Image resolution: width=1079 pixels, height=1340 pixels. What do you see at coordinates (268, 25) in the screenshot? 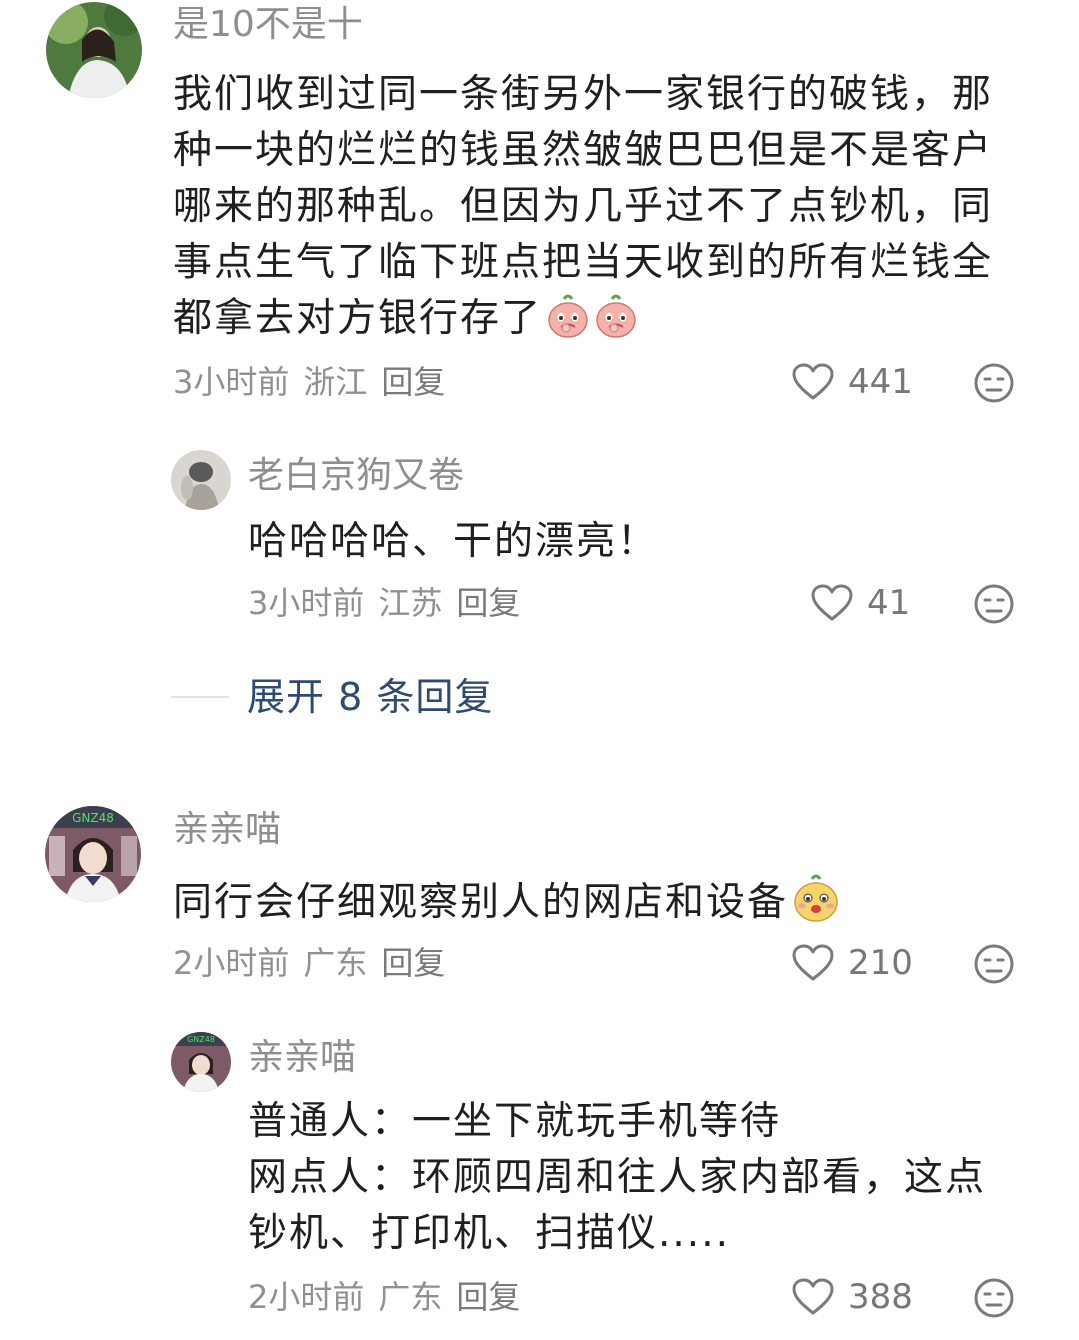
I see `comment-username: 是10不是十` at bounding box center [268, 25].